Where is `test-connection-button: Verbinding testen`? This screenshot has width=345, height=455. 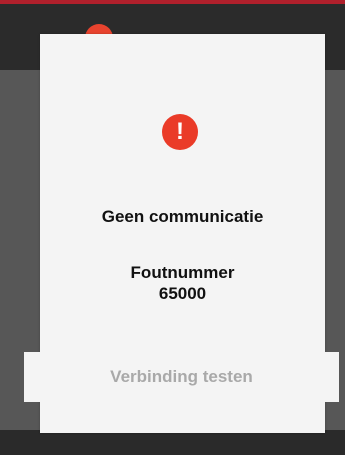
test-connection-button: Verbinding testen is located at coordinates (181, 377).